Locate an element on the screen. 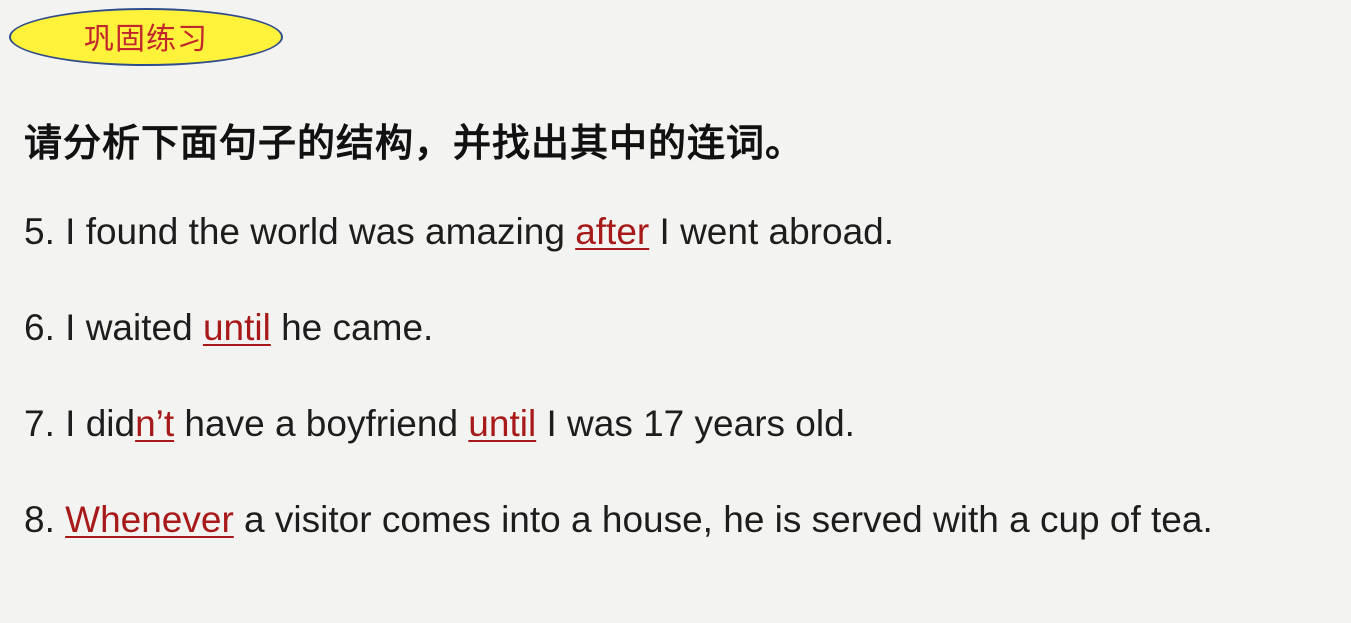 The image size is (1351, 623). sentence-text is located at coordinates (60, 519).